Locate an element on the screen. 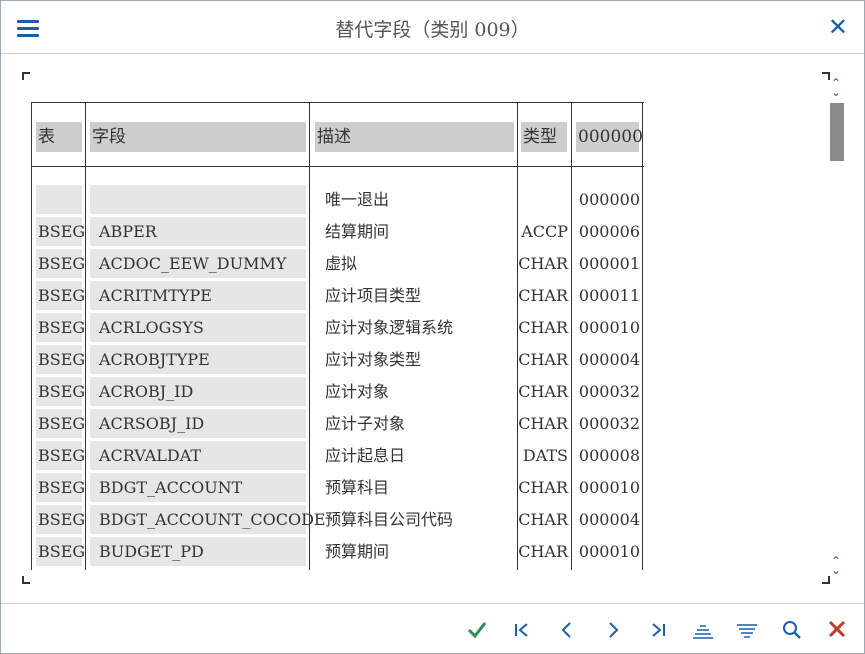  cell-field: ABPER is located at coordinates (198, 231).